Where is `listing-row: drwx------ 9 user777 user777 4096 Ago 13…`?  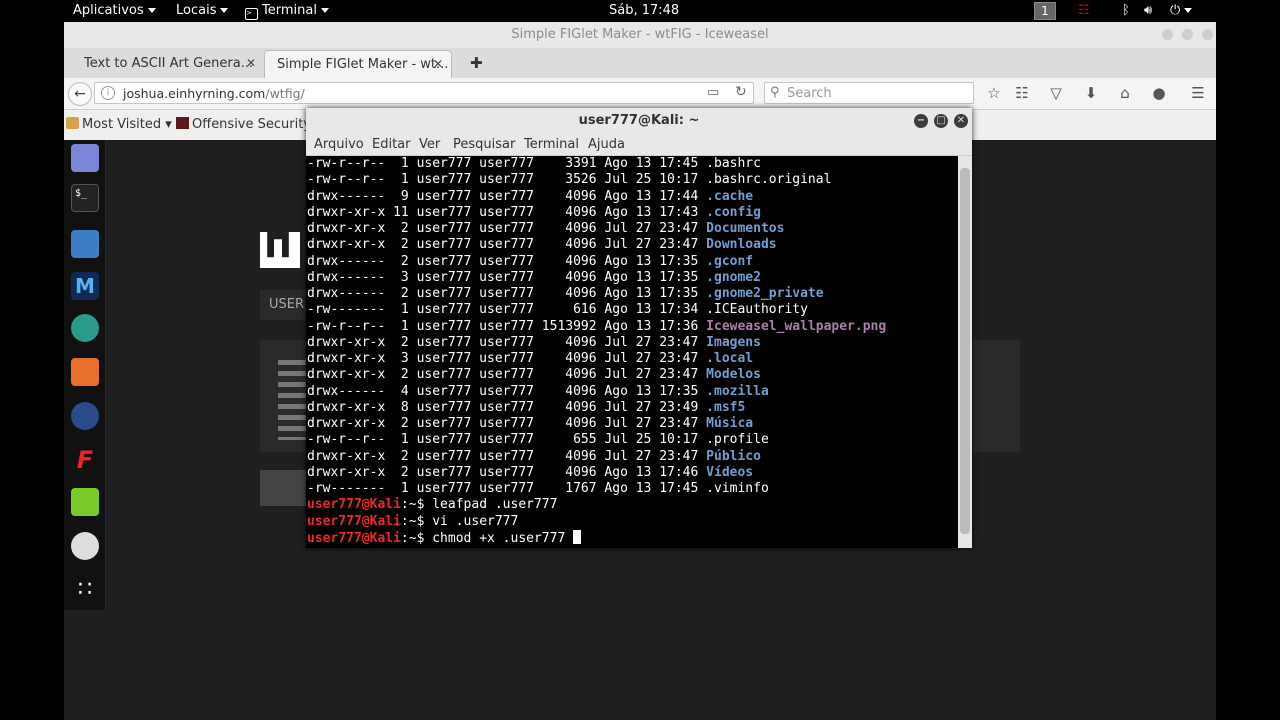
listing-row: drwx------ 9 user777 user777 4096 Ago 13… is located at coordinates (632, 197).